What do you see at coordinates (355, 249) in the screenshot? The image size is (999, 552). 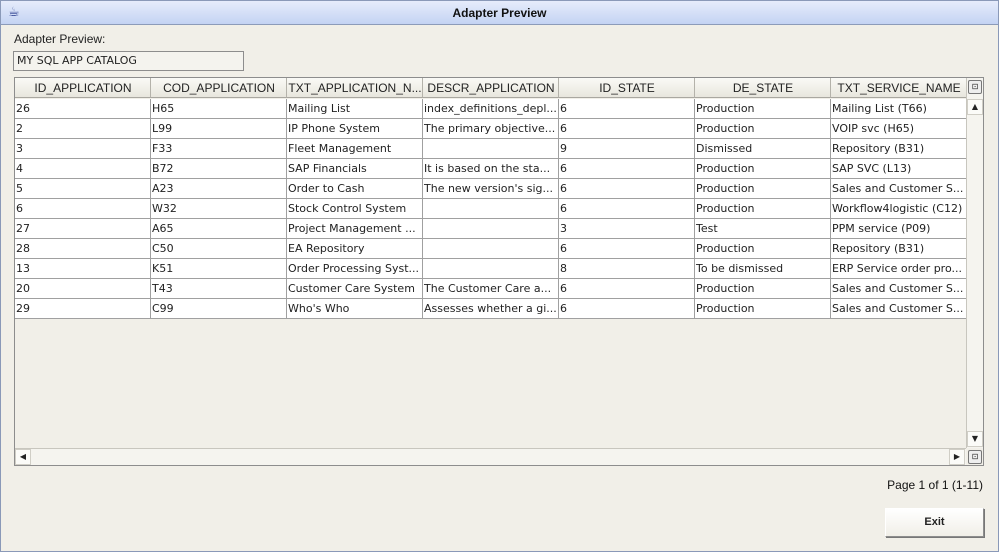 I see `table-cell: EA Repository` at bounding box center [355, 249].